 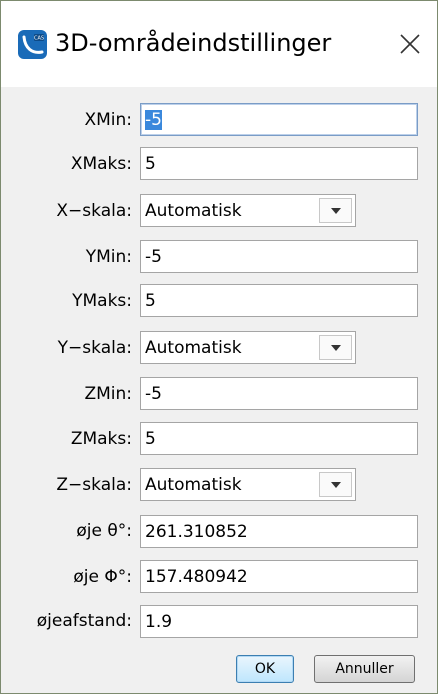 What do you see at coordinates (364, 669) in the screenshot?
I see `cancel-button: Annuller` at bounding box center [364, 669].